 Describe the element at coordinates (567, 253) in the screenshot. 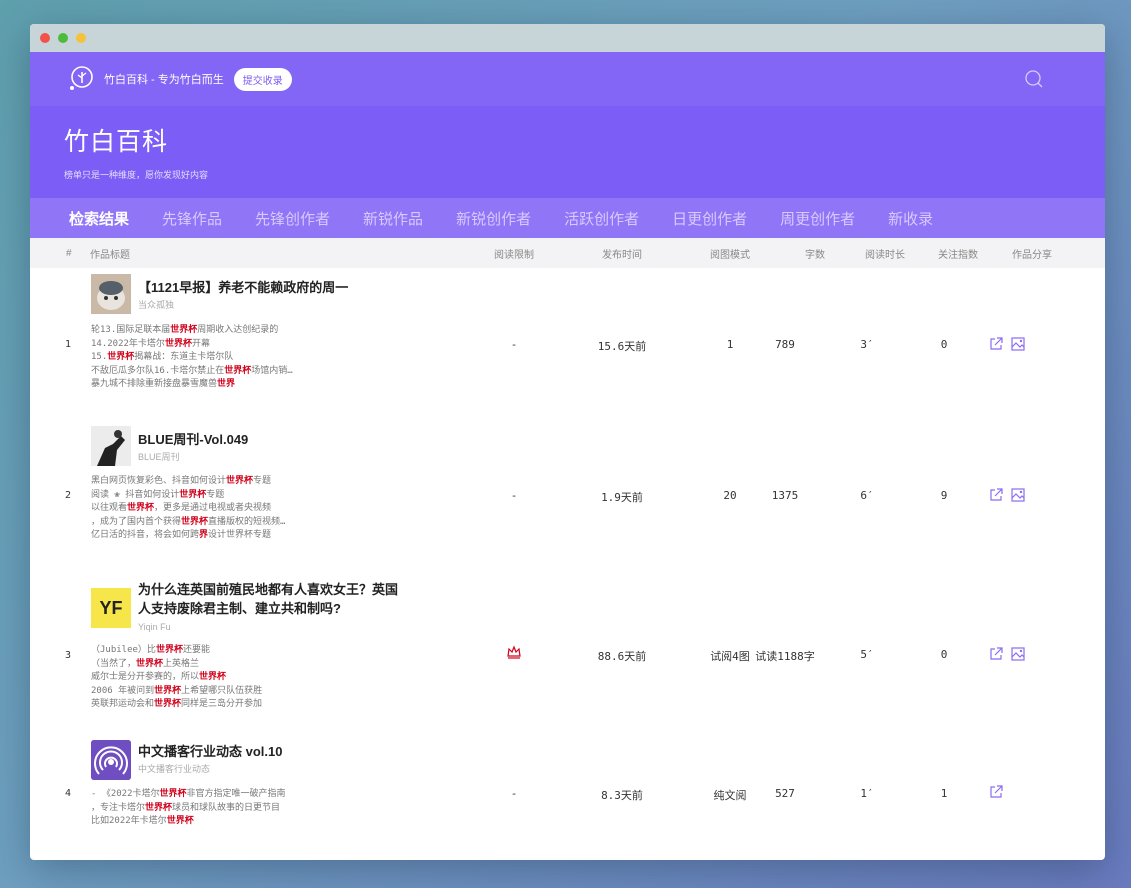

I see `table-header: # 作品标题 阅读限制 发布时间 阅图模式 字数 阅读时长 关注指数 作品分享` at that location.